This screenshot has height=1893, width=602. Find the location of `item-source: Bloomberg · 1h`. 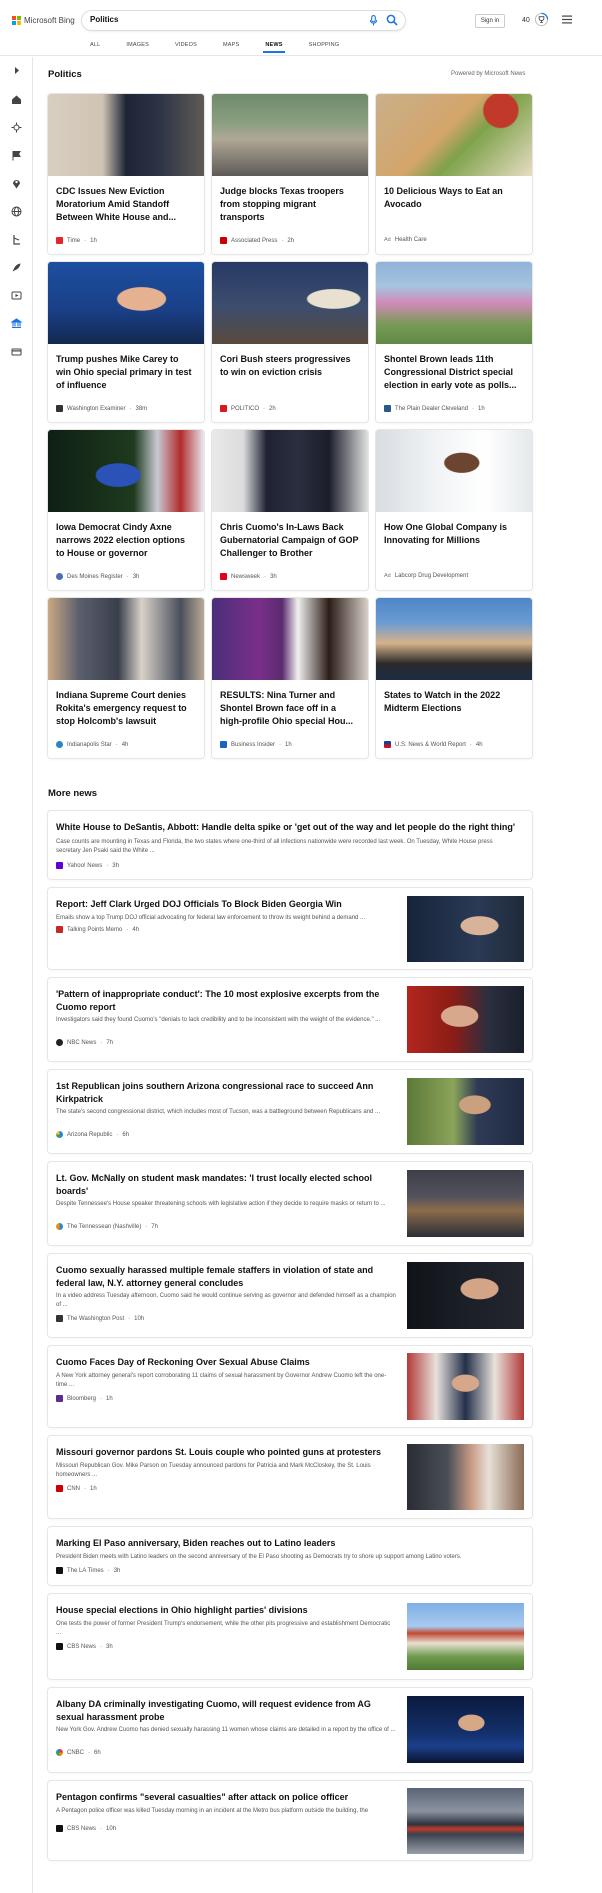

item-source: Bloomberg · 1h is located at coordinates (84, 1398).